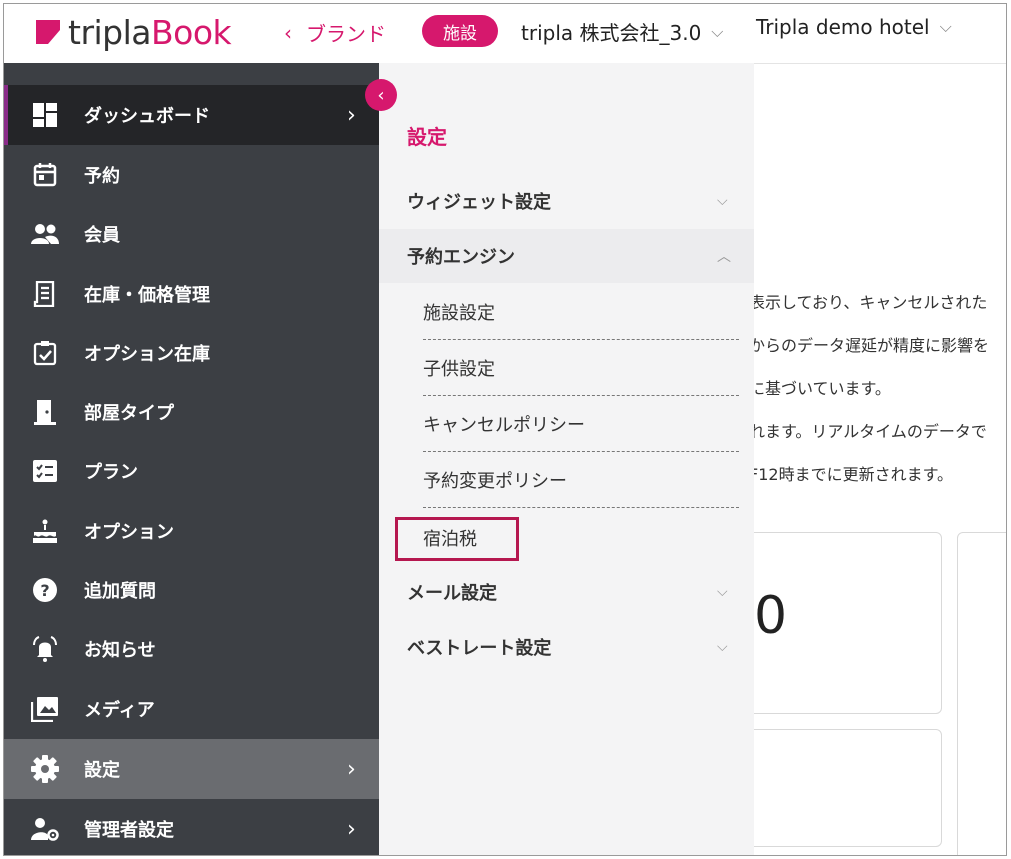 The width and height of the screenshot is (1011, 859). Describe the element at coordinates (479, 202) in the screenshot. I see `group-label: ウィジェット設定` at that location.